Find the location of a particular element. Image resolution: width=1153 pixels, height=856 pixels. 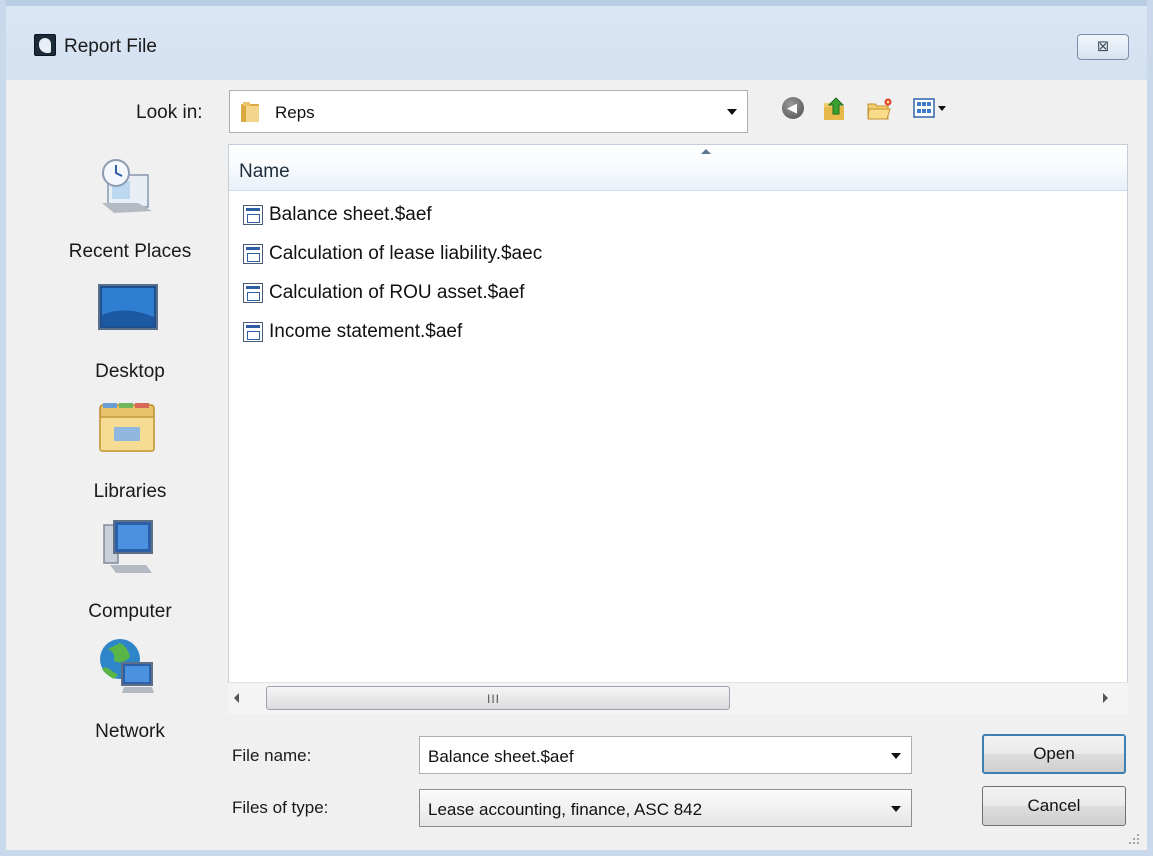

app-icon is located at coordinates (45, 45).